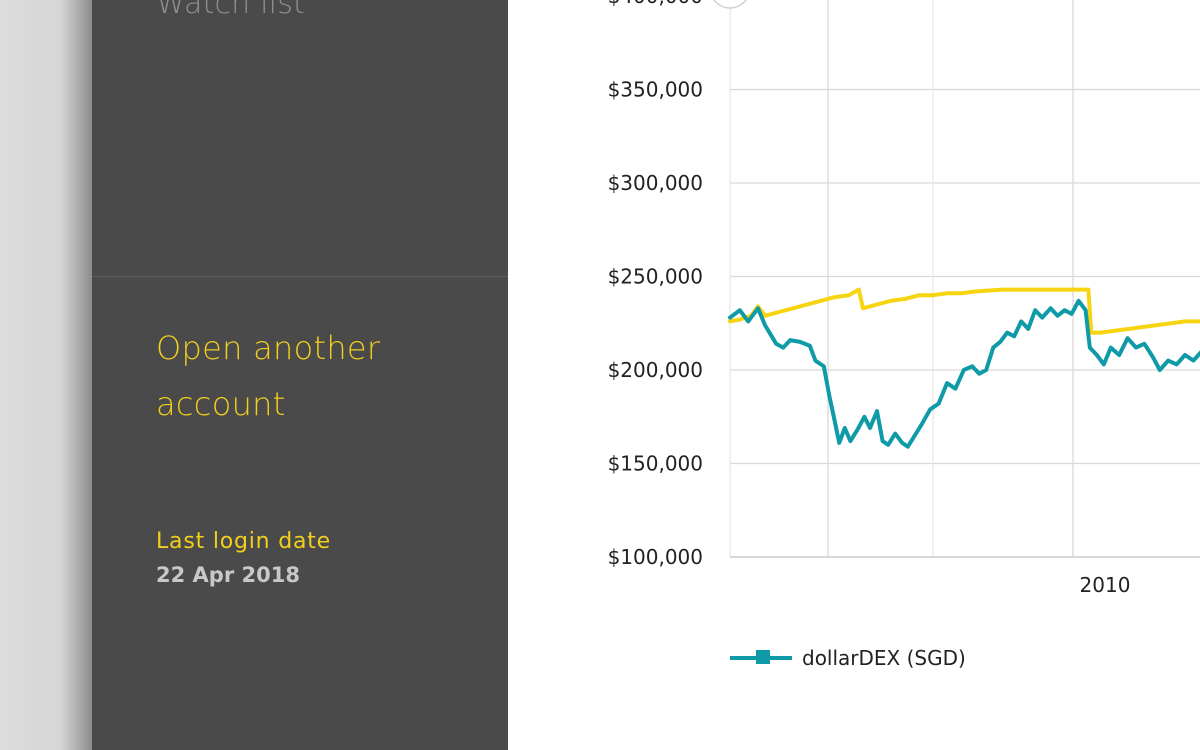 The height and width of the screenshot is (750, 1200). I want to click on chart-legend: dollarDEX (SGD), so click(848, 658).